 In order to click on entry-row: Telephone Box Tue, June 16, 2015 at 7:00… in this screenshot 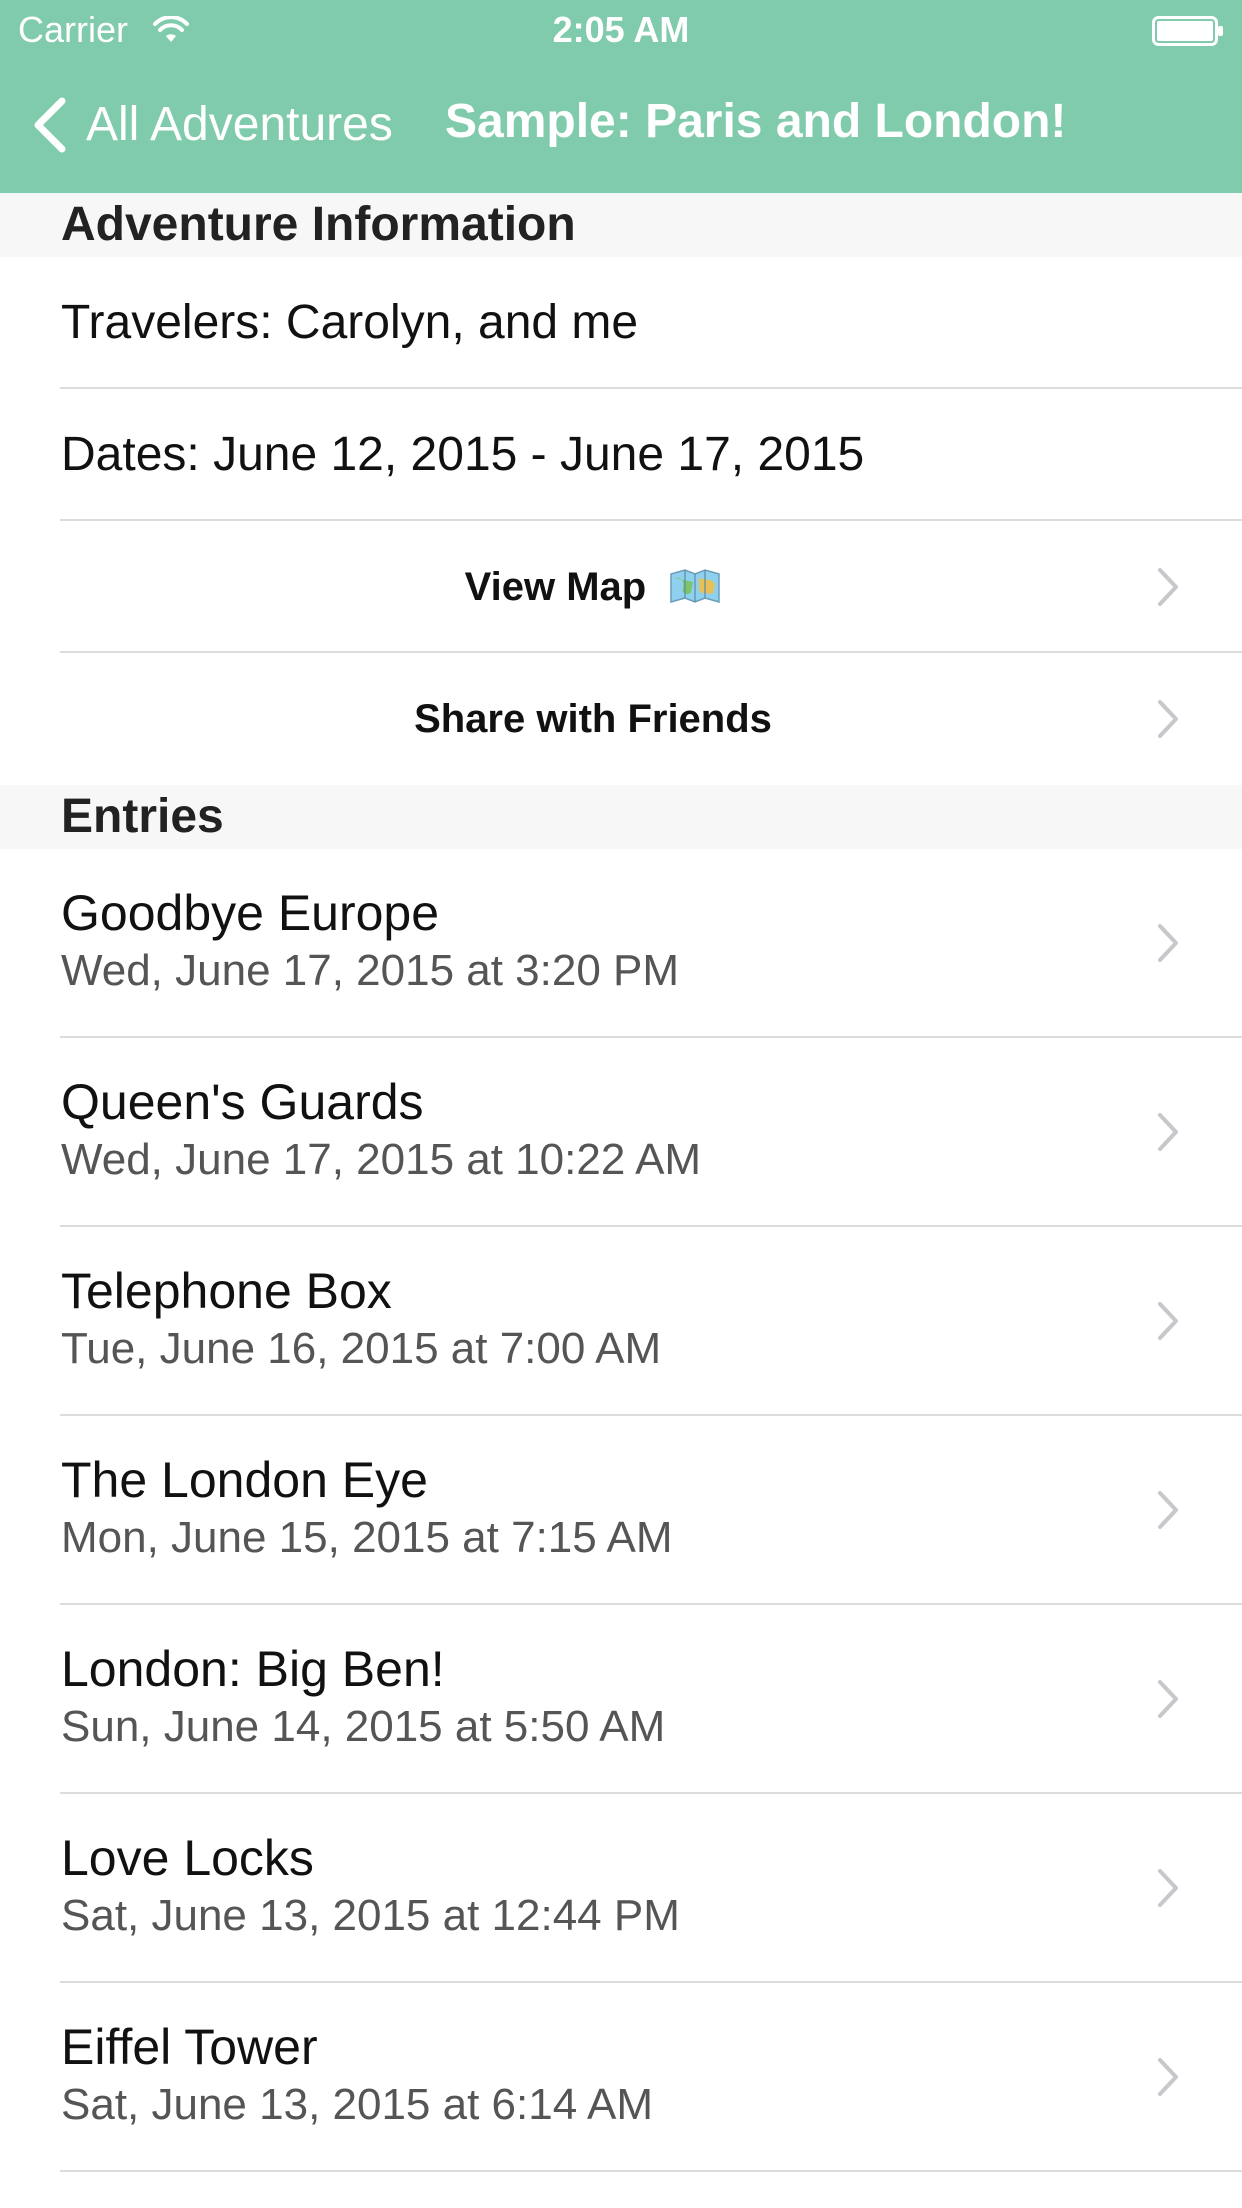, I will do `click(621, 1321)`.